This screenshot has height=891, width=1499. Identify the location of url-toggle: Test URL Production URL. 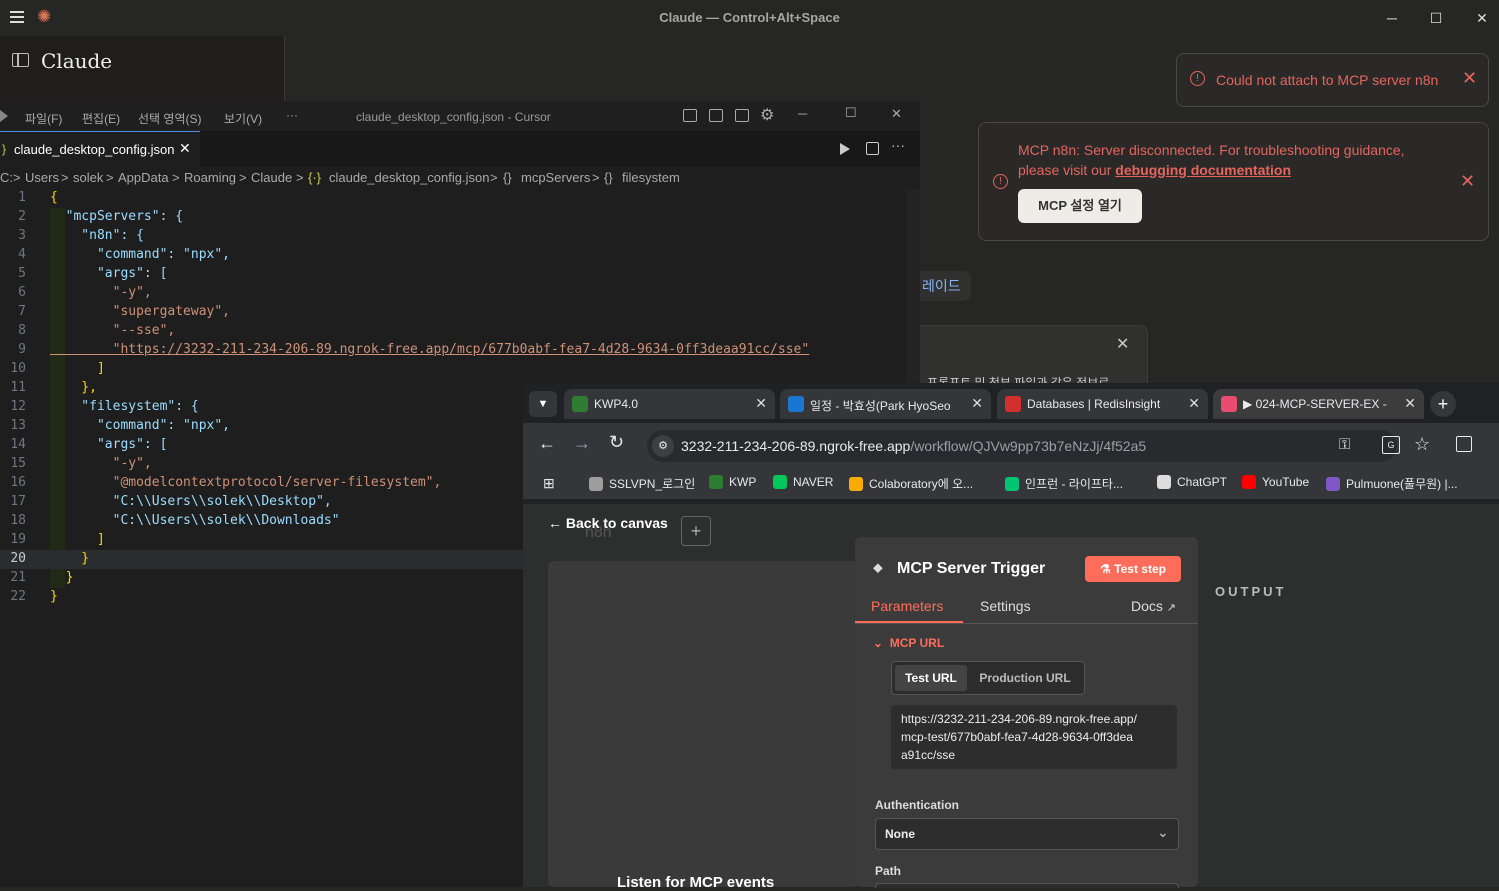
(988, 678).